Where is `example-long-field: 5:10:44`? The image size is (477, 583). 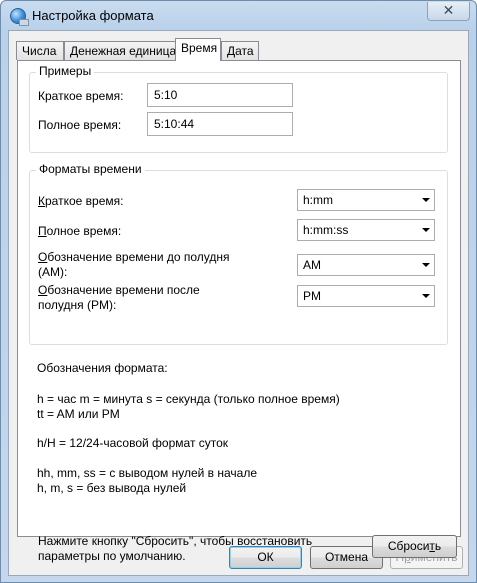 example-long-field: 5:10:44 is located at coordinates (220, 124).